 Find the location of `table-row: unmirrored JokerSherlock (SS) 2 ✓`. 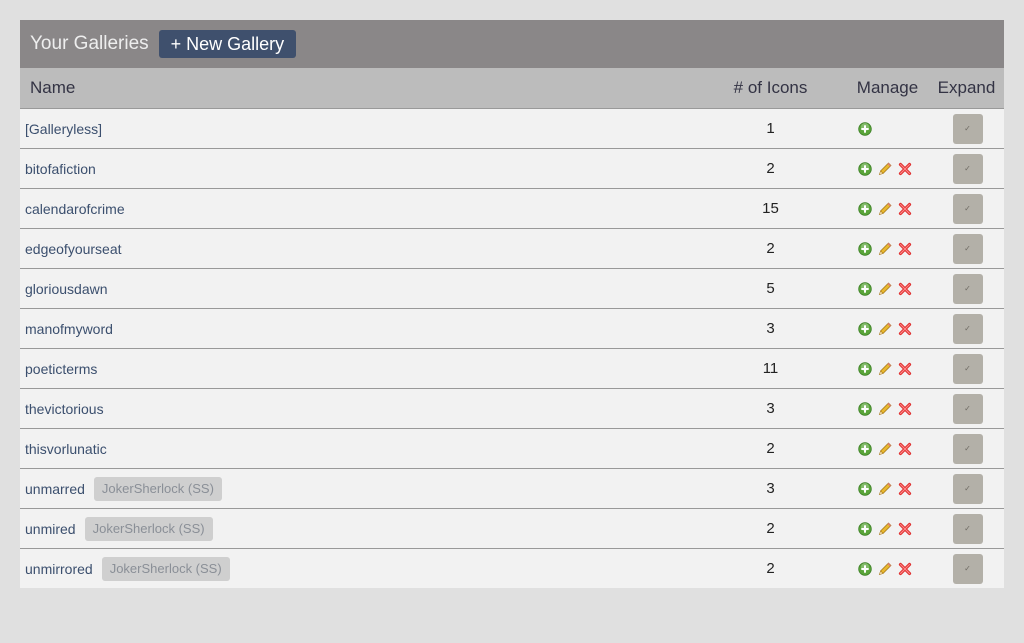

table-row: unmirrored JokerSherlock (SS) 2 ✓ is located at coordinates (512, 568).